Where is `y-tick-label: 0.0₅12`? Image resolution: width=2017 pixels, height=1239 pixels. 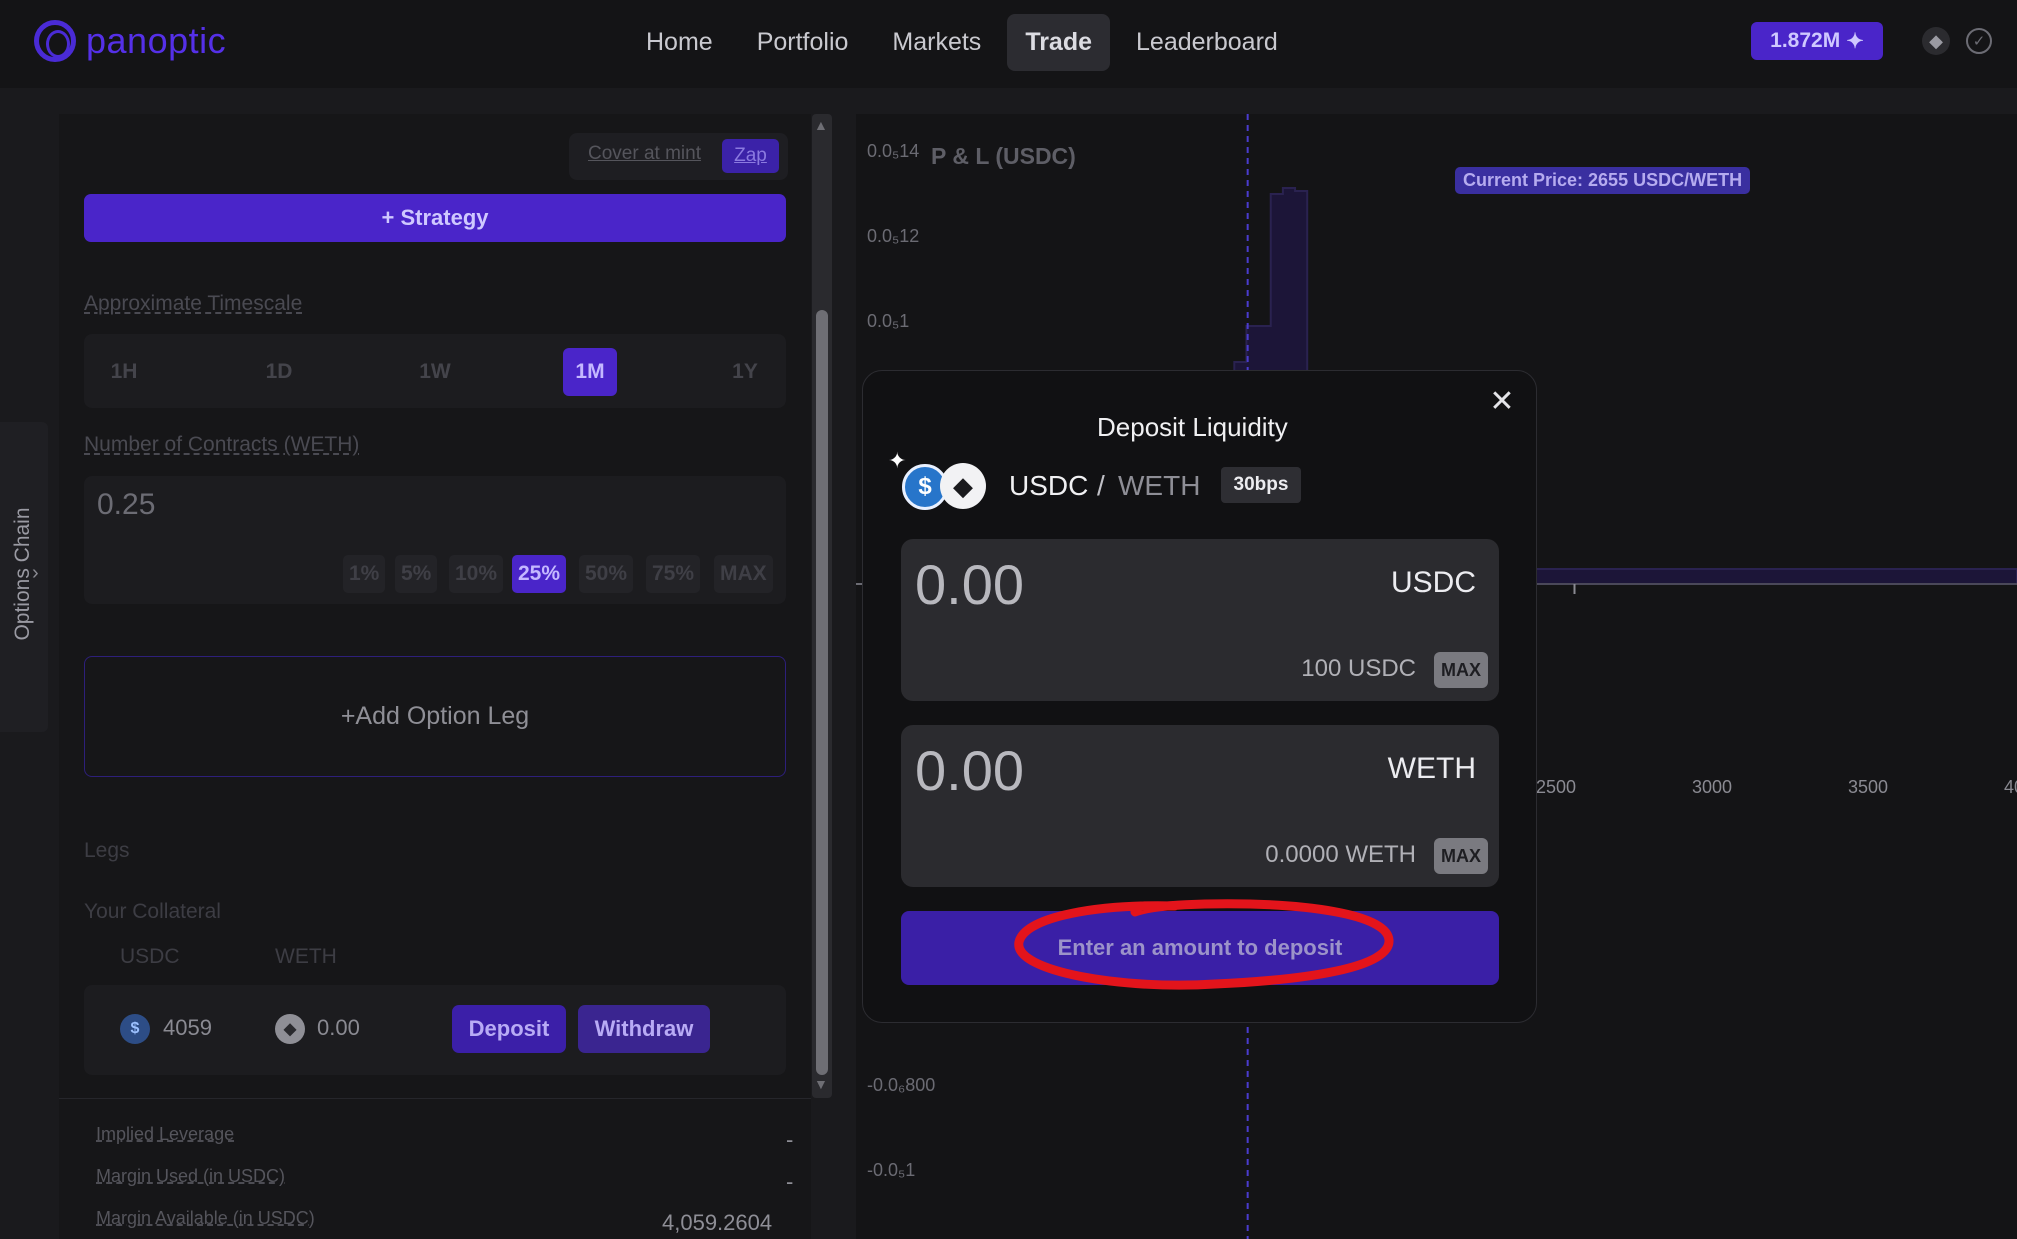 y-tick-label: 0.0₅12 is located at coordinates (893, 236).